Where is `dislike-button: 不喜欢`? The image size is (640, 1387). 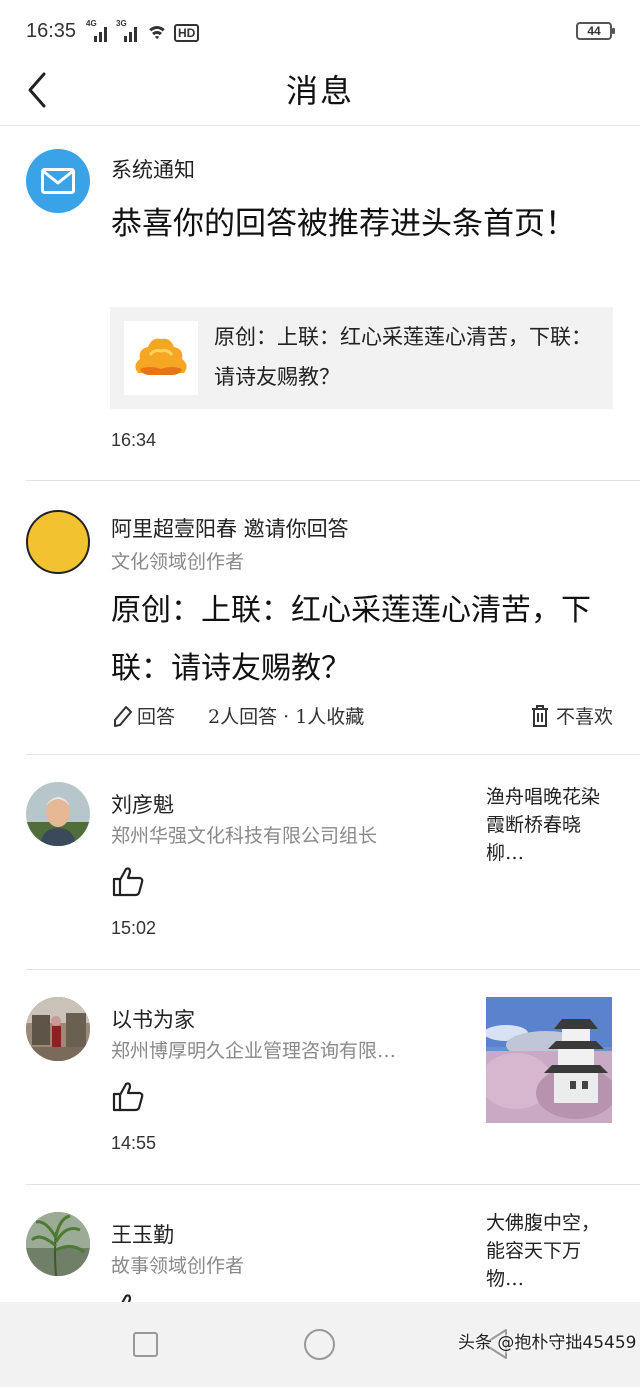
dislike-button: 不喜欢 is located at coordinates (571, 715).